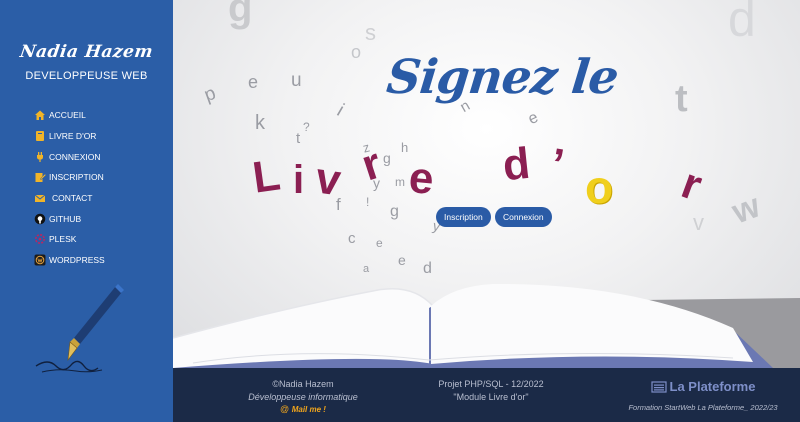 This screenshot has height=422, width=800. Describe the element at coordinates (368, 202) in the screenshot. I see `decorative-letter: !` at that location.